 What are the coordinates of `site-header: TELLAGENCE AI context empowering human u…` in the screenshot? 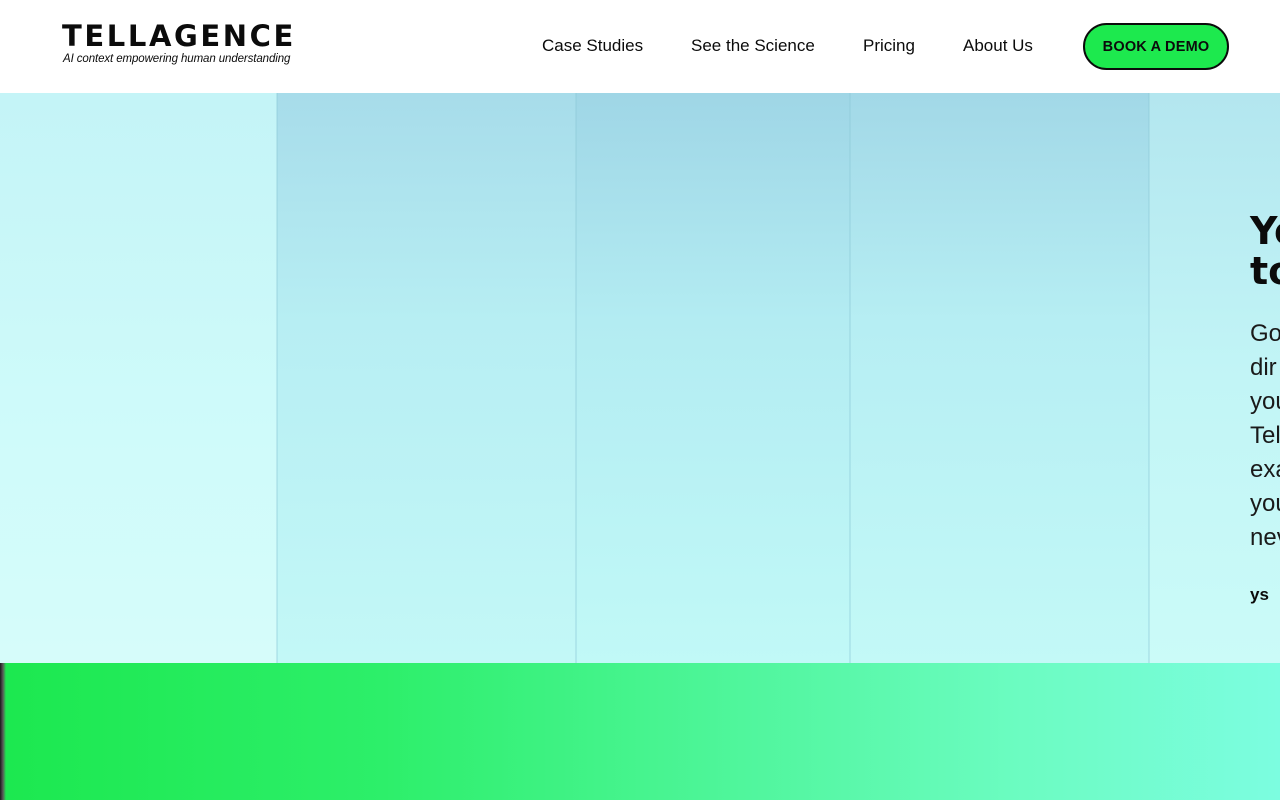 It's located at (640, 46).